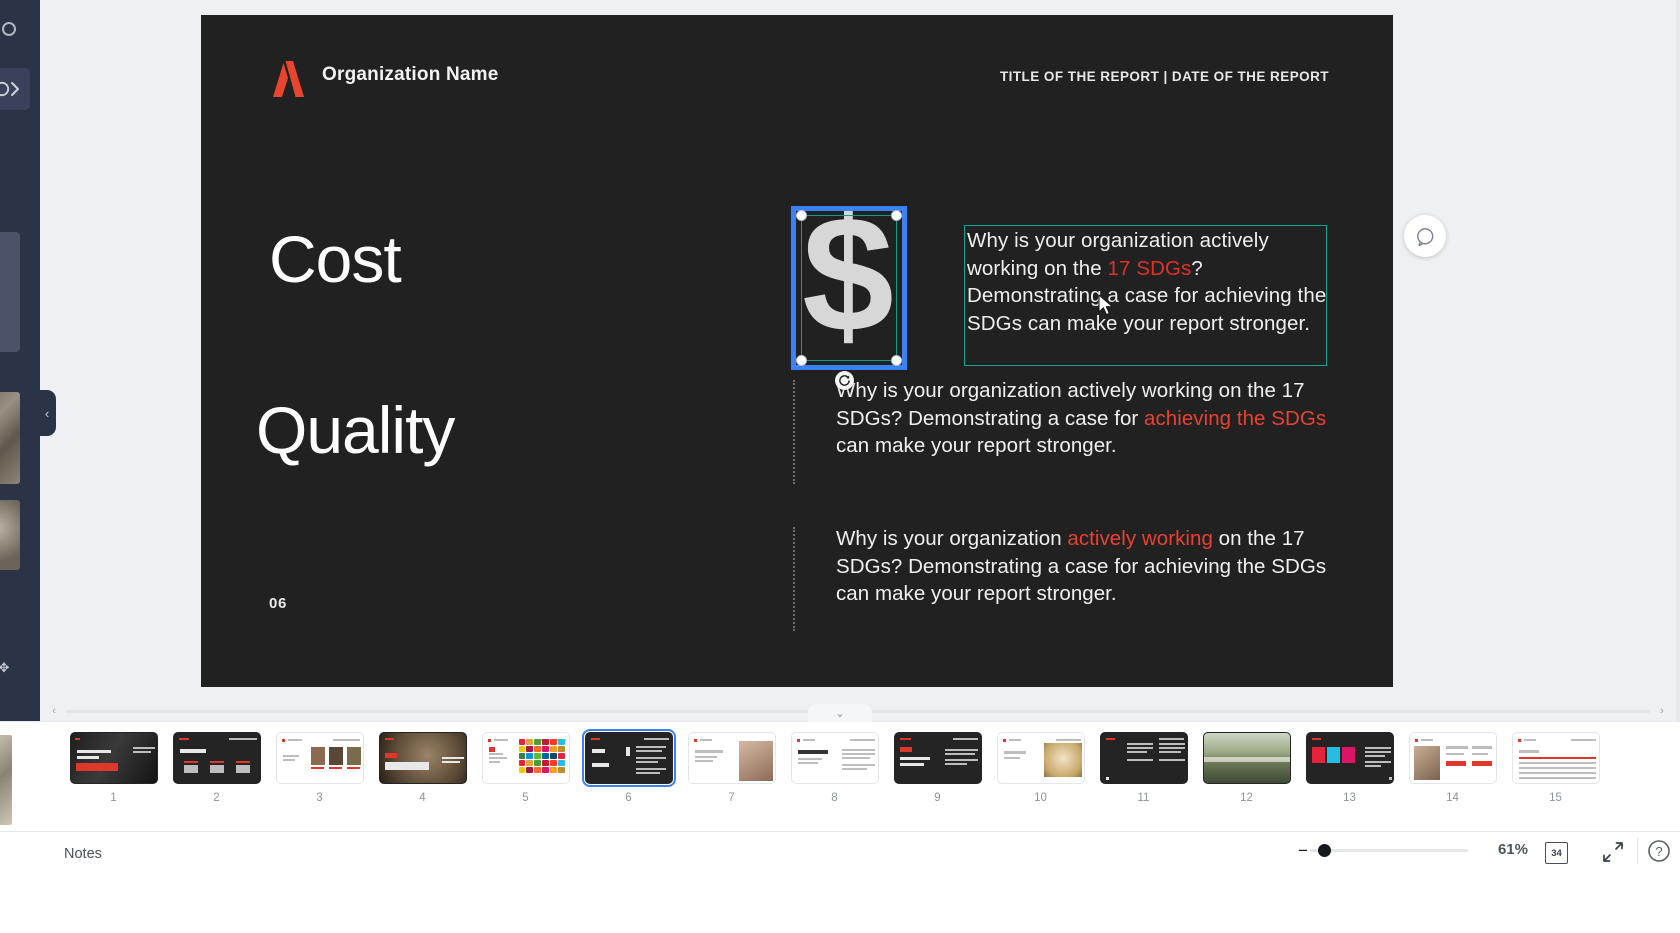 The height and width of the screenshot is (933, 1680). Describe the element at coordinates (794, 579) in the screenshot. I see `block-3-rule` at that location.